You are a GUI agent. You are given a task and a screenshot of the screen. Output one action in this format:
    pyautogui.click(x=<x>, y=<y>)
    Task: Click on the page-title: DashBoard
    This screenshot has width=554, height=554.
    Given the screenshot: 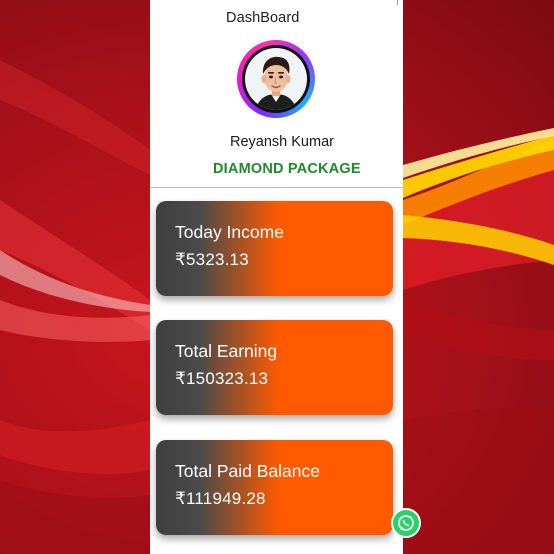 What is the action you would take?
    pyautogui.click(x=263, y=18)
    